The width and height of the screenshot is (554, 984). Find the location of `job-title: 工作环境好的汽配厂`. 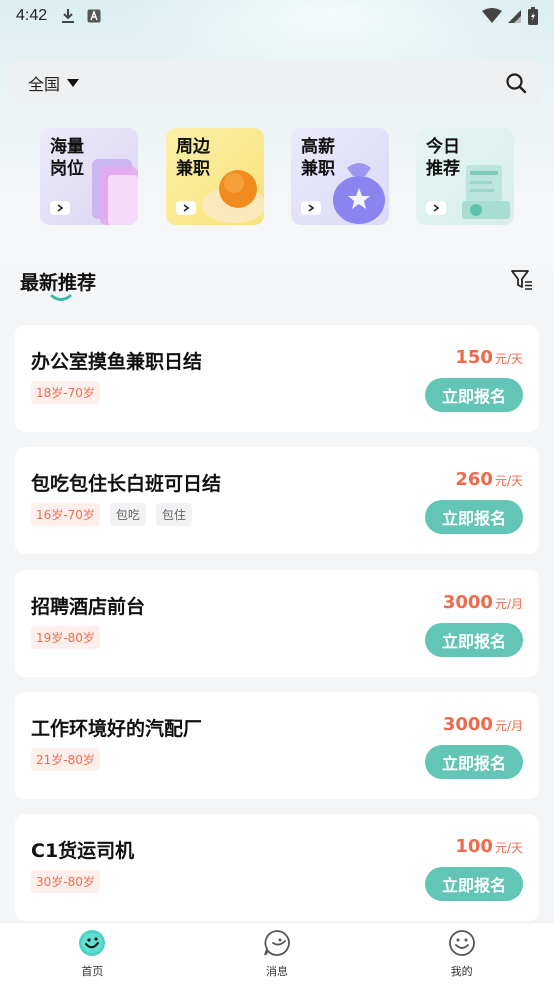

job-title: 工作环境好的汽配厂 is located at coordinates (117, 729).